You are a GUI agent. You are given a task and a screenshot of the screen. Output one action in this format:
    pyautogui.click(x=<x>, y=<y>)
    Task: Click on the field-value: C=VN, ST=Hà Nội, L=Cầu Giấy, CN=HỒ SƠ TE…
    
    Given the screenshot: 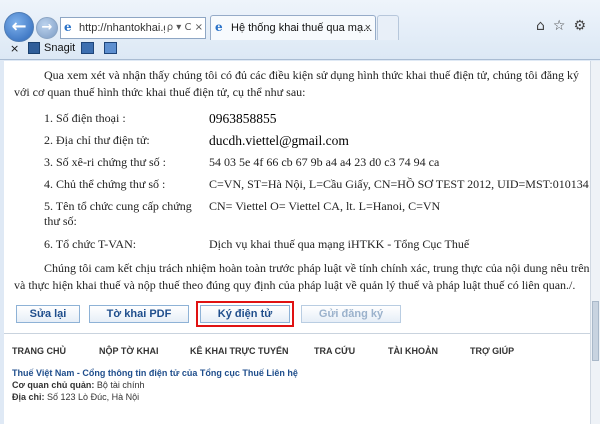 What is the action you would take?
    pyautogui.click(x=399, y=184)
    